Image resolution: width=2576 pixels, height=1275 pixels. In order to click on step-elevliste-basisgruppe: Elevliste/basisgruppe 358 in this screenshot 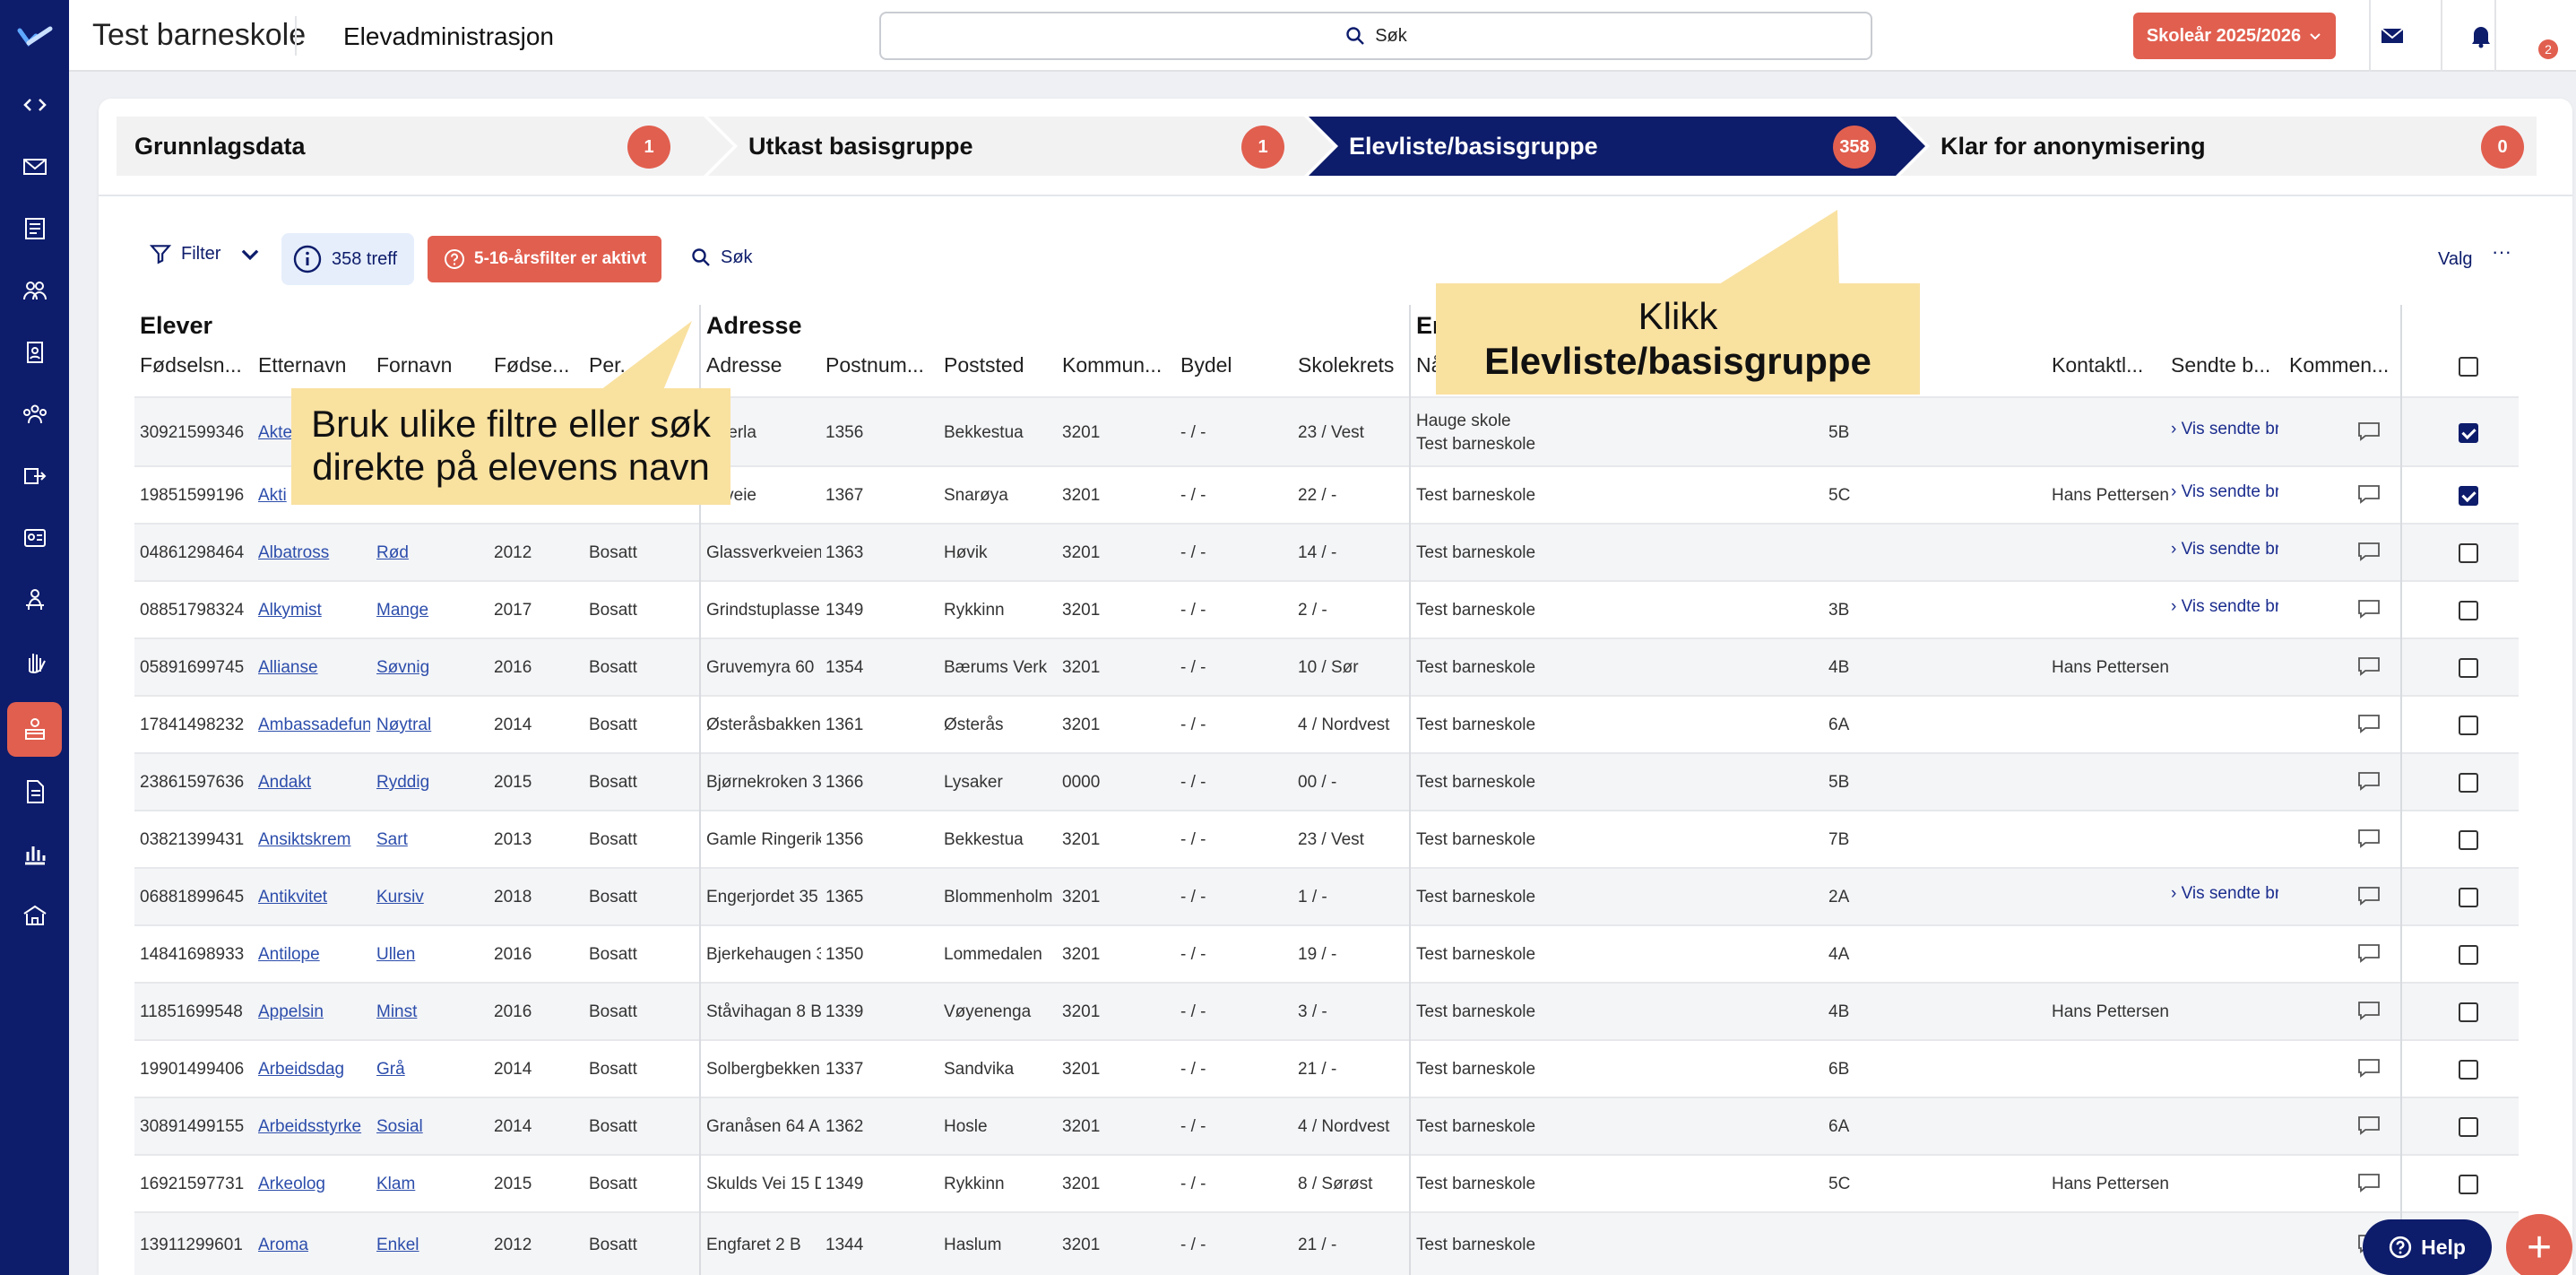, I will do `click(1617, 146)`.